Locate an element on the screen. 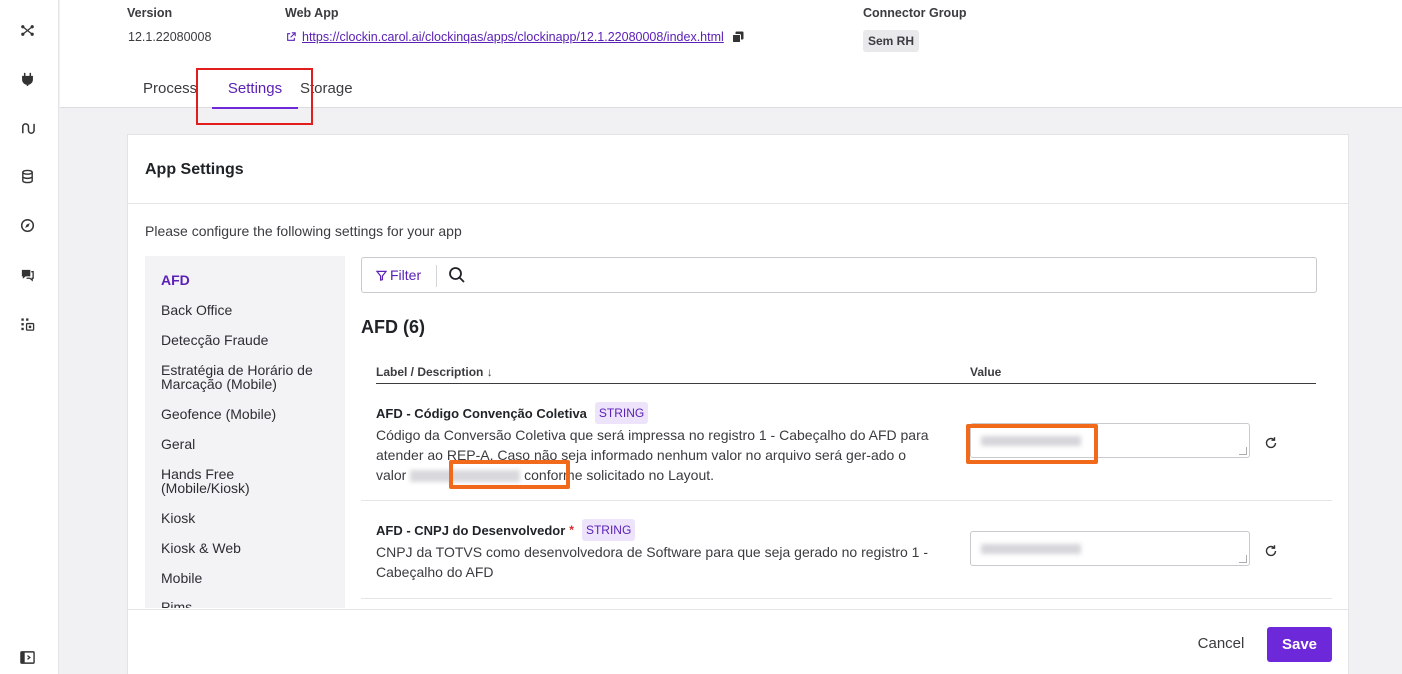 The width and height of the screenshot is (1402, 674). footer-divider is located at coordinates (738, 609).